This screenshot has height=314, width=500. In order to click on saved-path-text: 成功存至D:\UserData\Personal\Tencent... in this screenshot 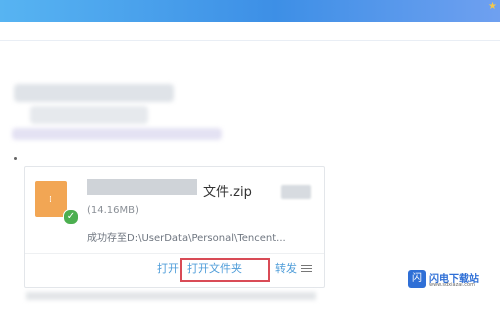, I will do `click(186, 238)`.